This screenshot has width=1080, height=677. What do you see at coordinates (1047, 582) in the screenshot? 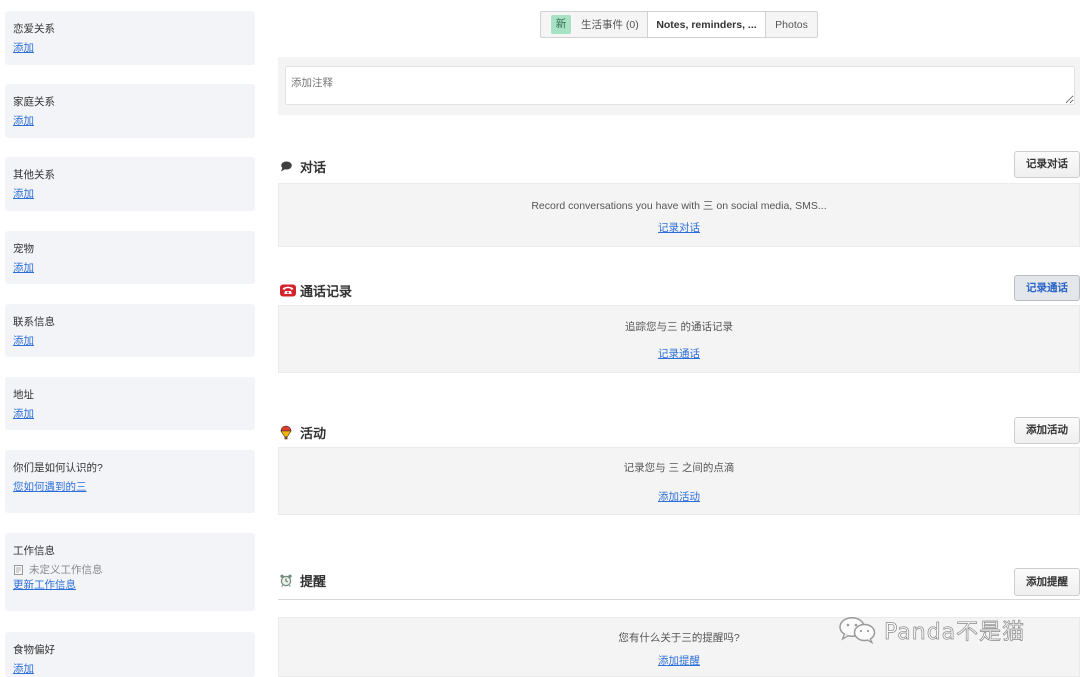
I see `add-reminder-button: 添加提醒` at bounding box center [1047, 582].